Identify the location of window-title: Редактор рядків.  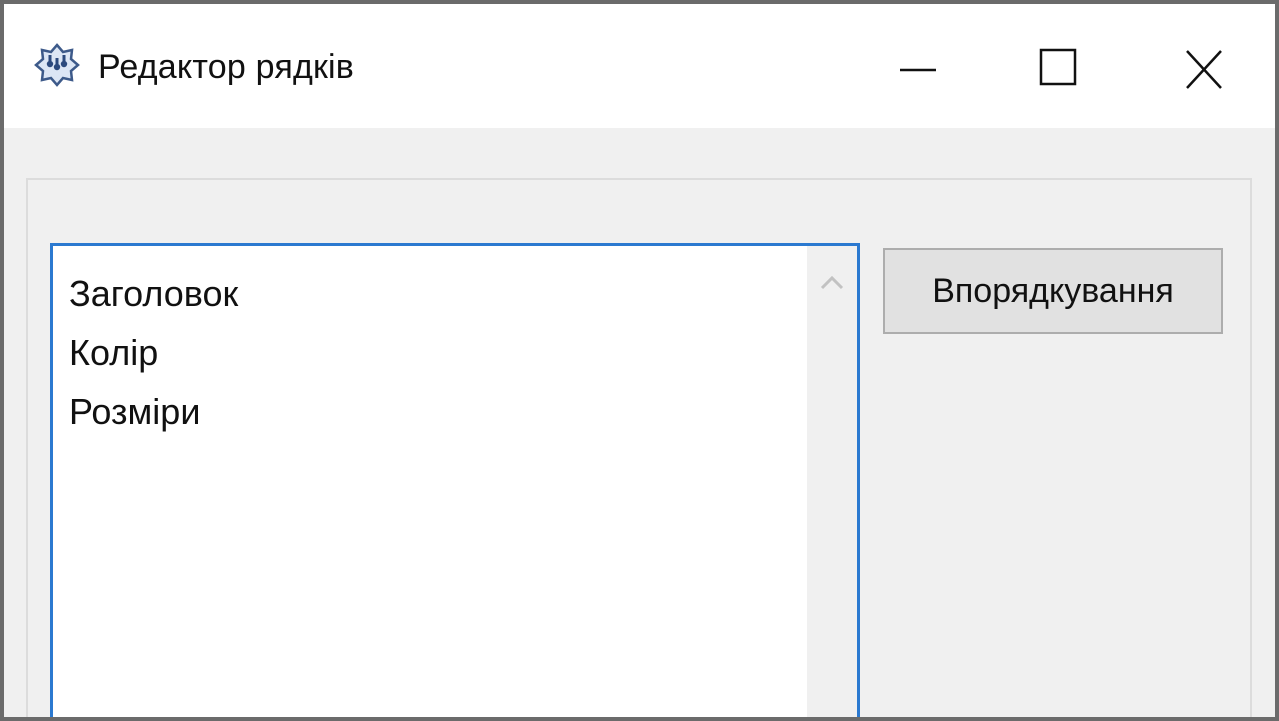
(226, 67).